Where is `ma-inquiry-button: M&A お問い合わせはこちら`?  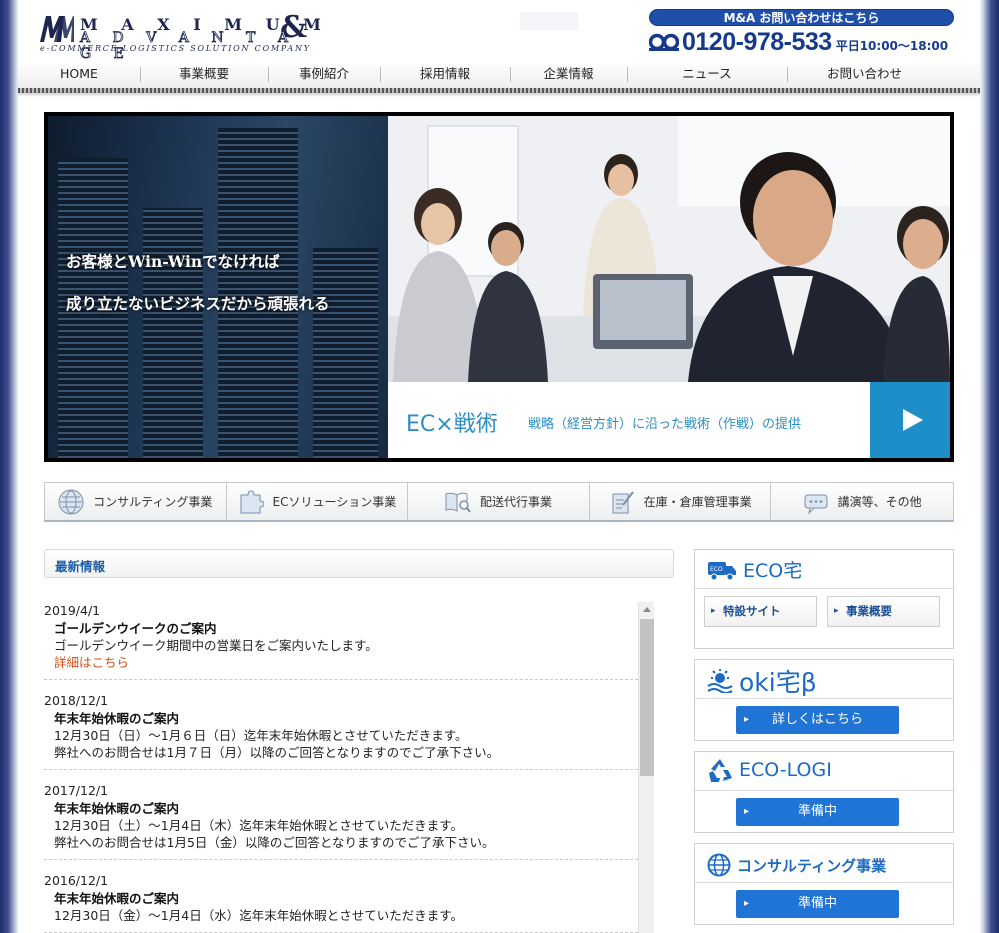
ma-inquiry-button: M&A お問い合わせはこちら is located at coordinates (801, 17).